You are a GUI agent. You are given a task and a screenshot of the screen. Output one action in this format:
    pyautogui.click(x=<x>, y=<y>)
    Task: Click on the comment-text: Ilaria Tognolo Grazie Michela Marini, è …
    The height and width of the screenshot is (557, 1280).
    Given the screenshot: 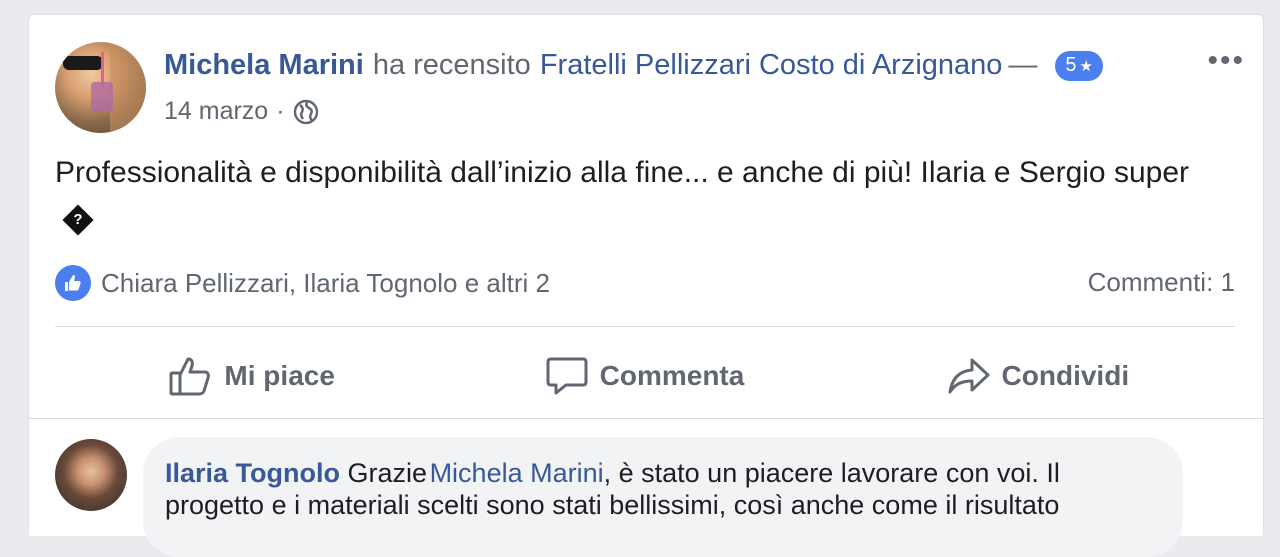 What is the action you would take?
    pyautogui.click(x=665, y=489)
    